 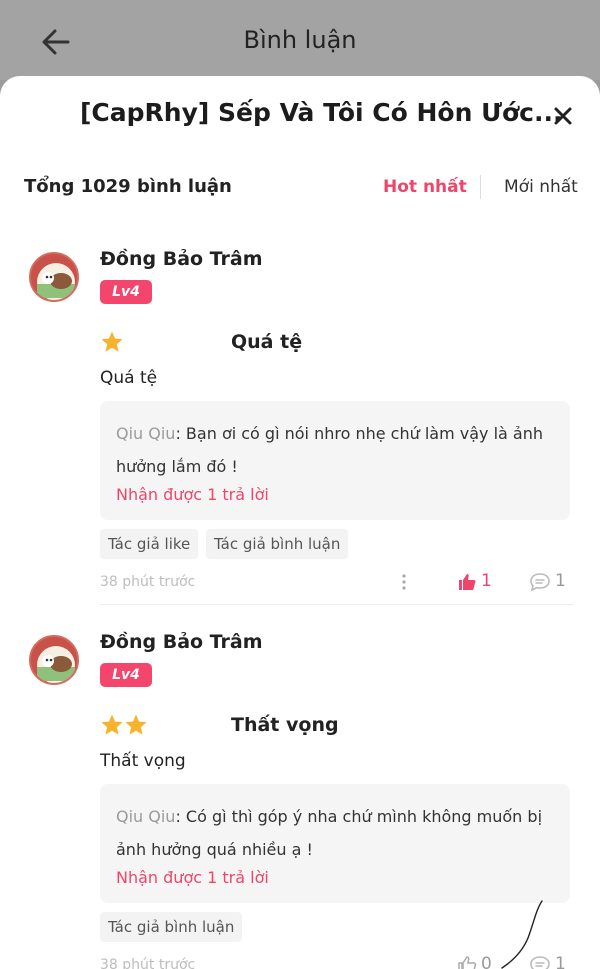 I want to click on scribble-mark, so click(x=522, y=934).